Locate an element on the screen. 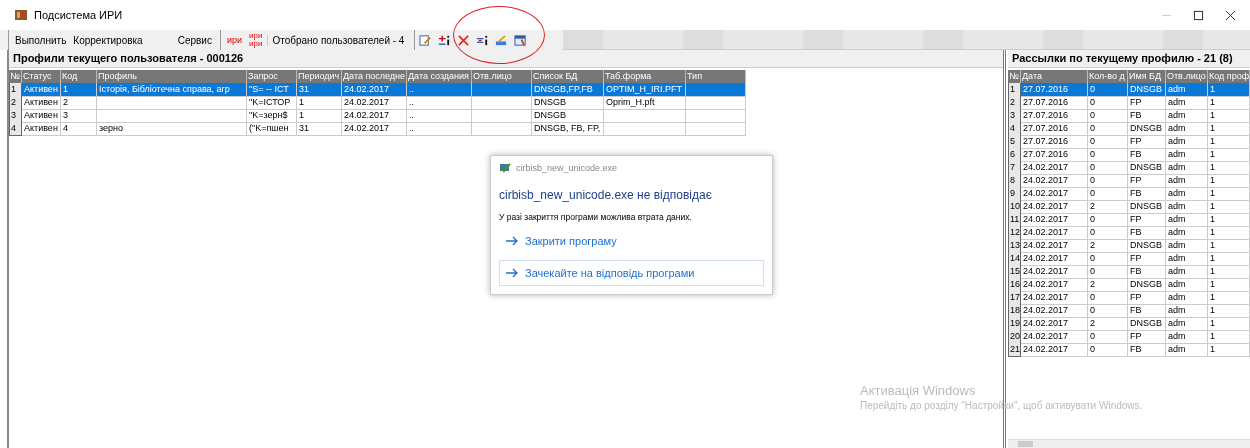 This screenshot has height=448, width=1250. column-header: Периодич is located at coordinates (319, 76).